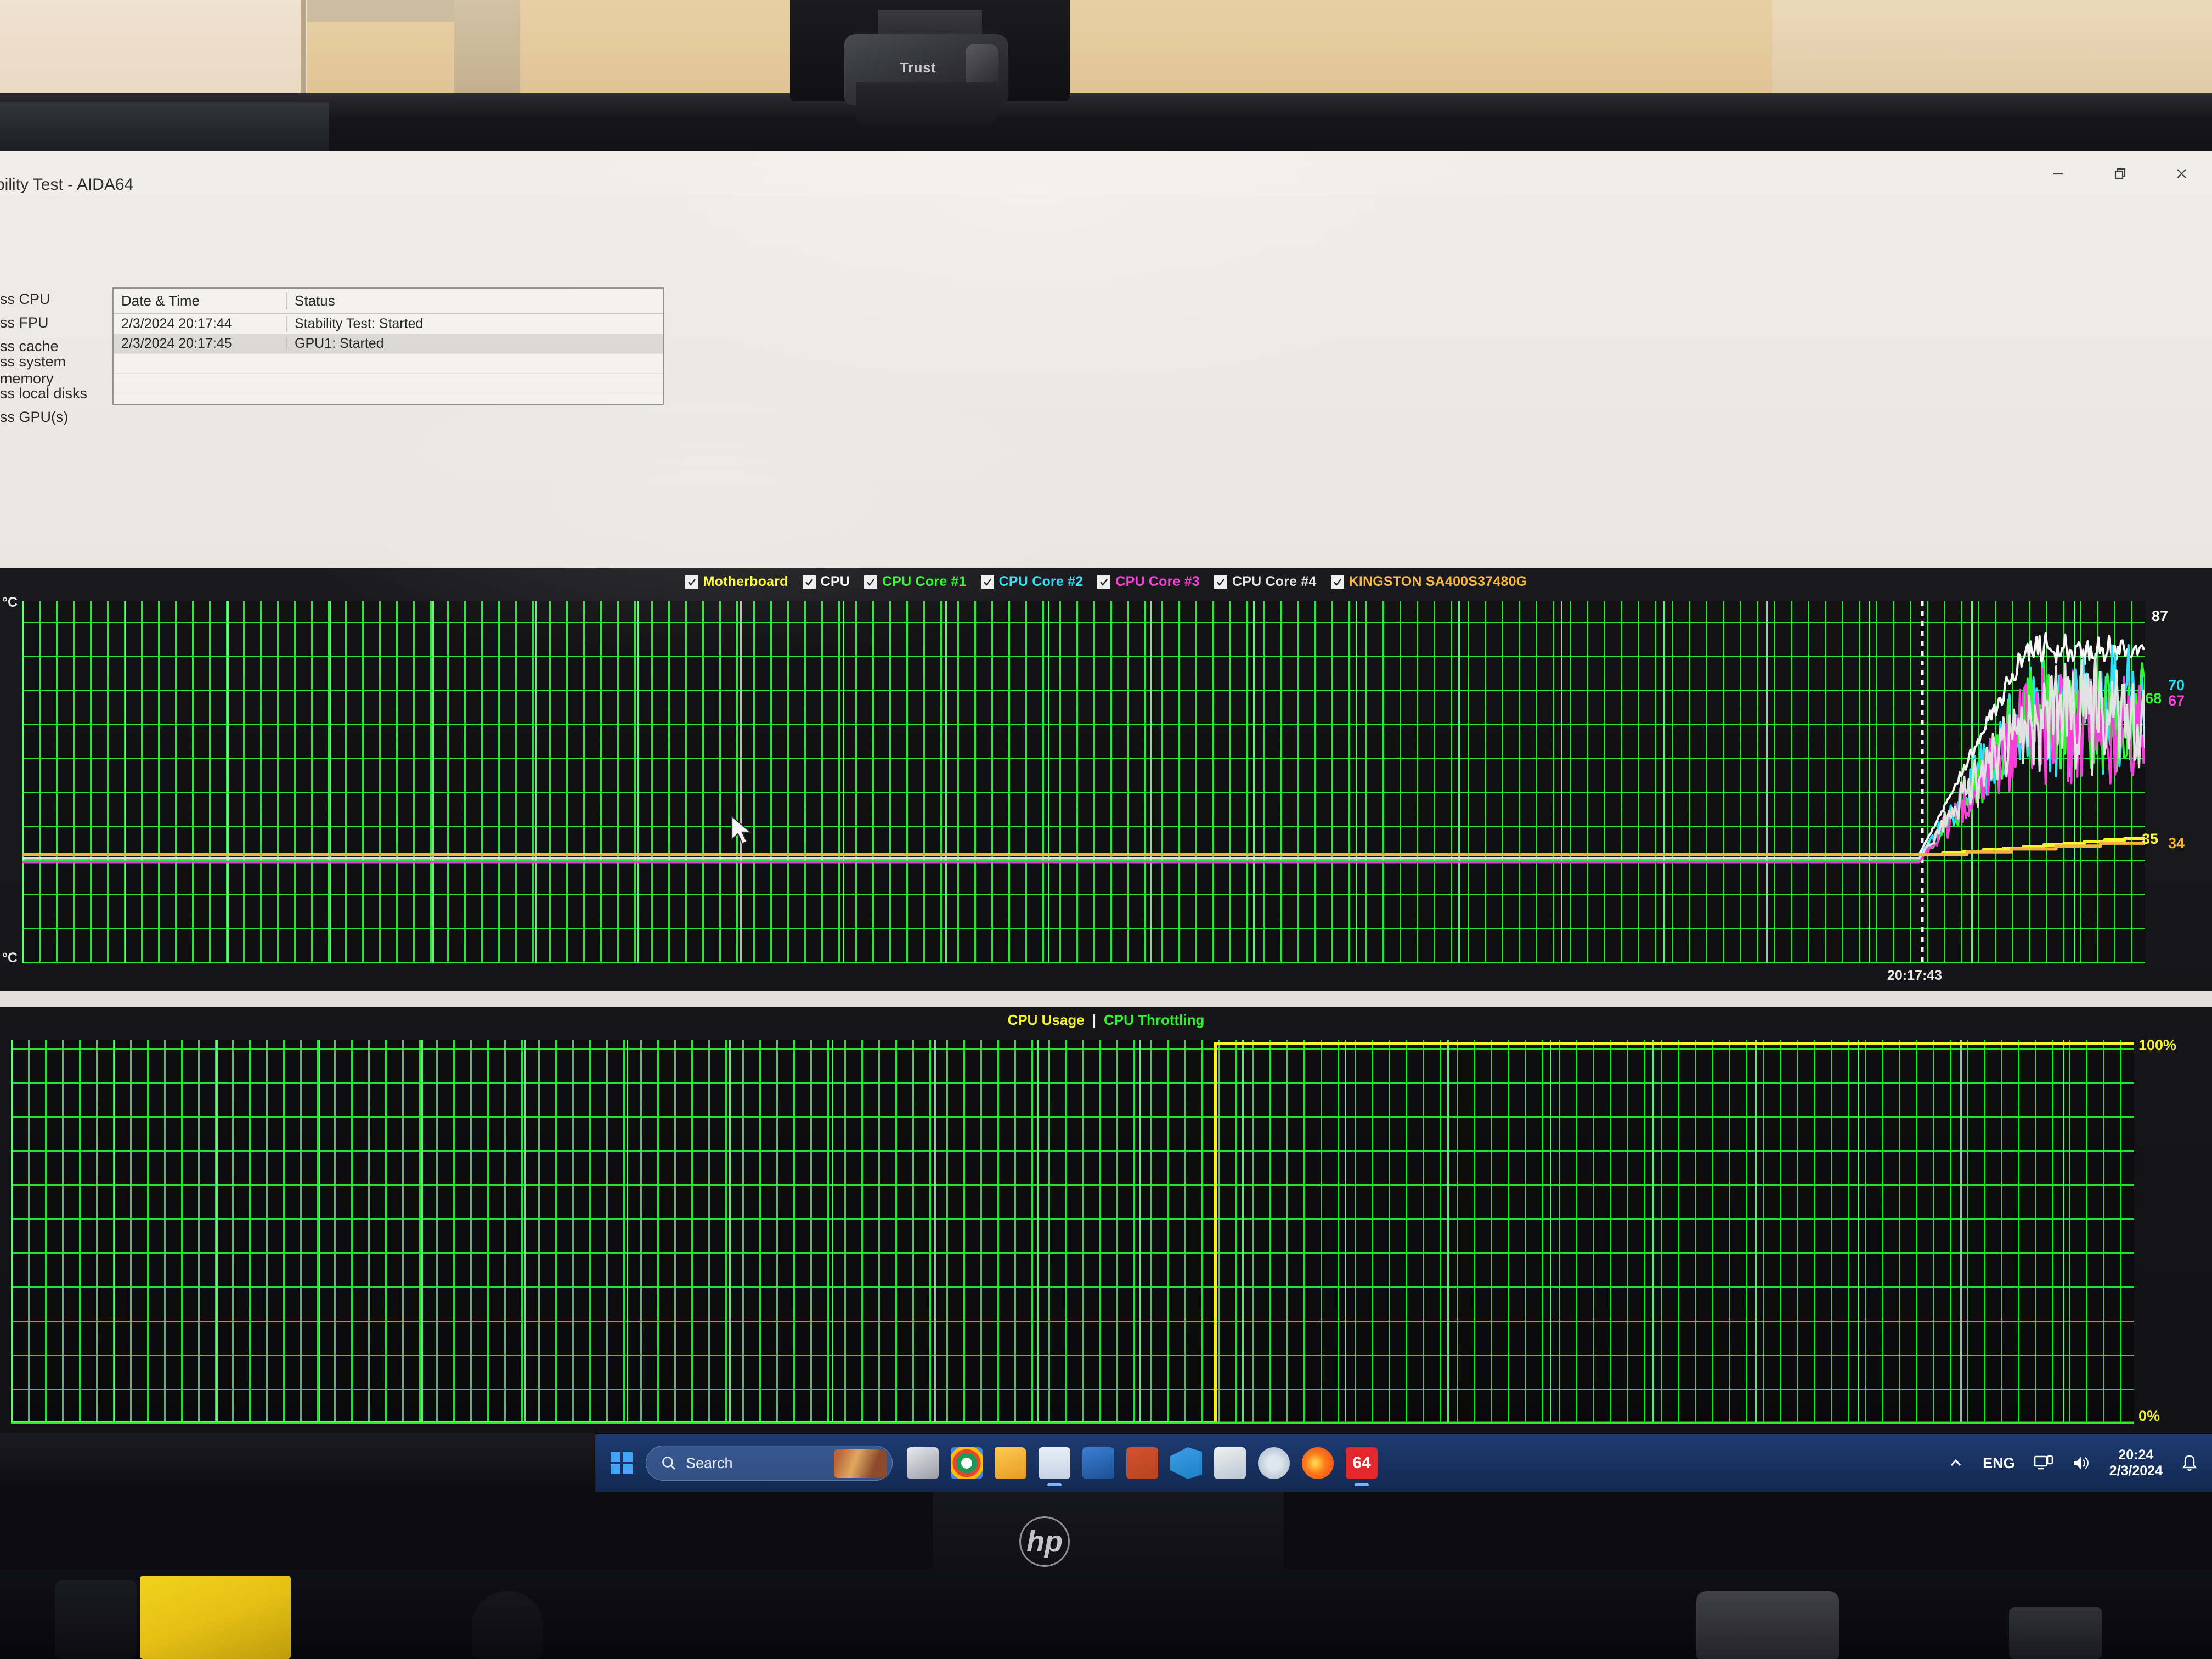 The image size is (2212, 1659). What do you see at coordinates (926, 104) in the screenshot?
I see `webcam-base` at bounding box center [926, 104].